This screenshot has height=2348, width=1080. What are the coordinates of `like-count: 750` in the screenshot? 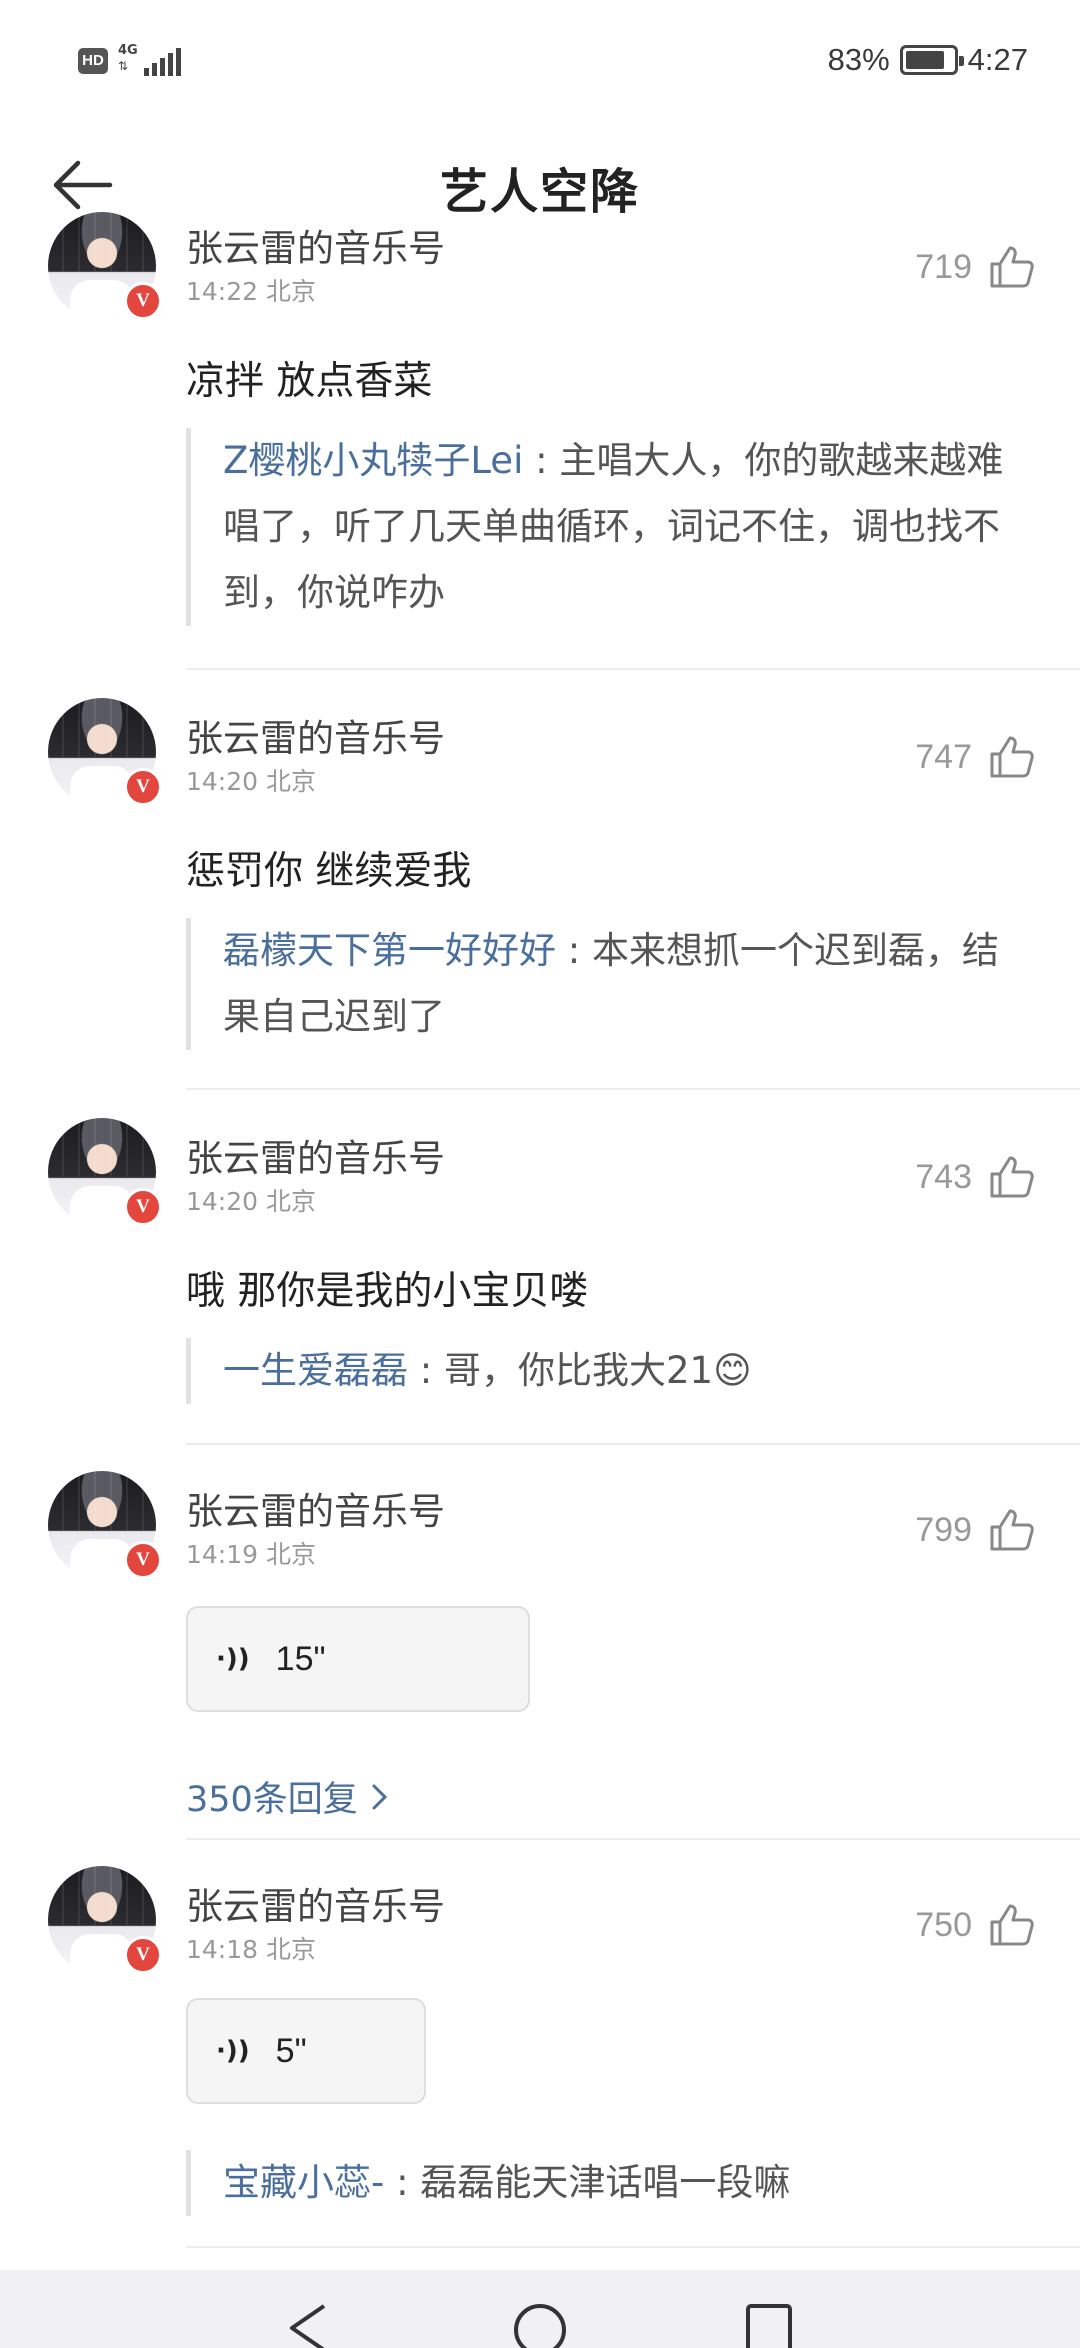 It's located at (943, 1924).